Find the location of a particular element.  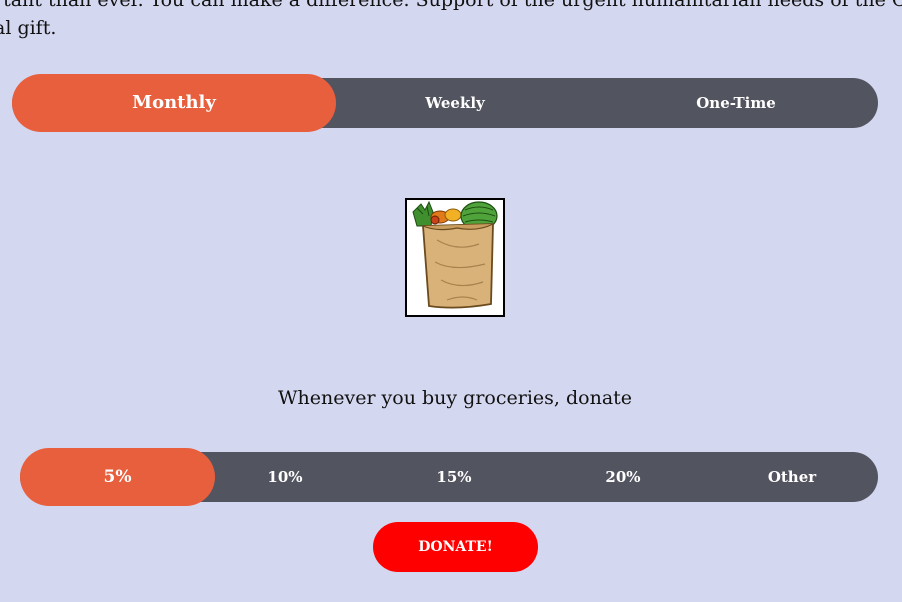

percentage-option-5: 5% is located at coordinates (117, 477).